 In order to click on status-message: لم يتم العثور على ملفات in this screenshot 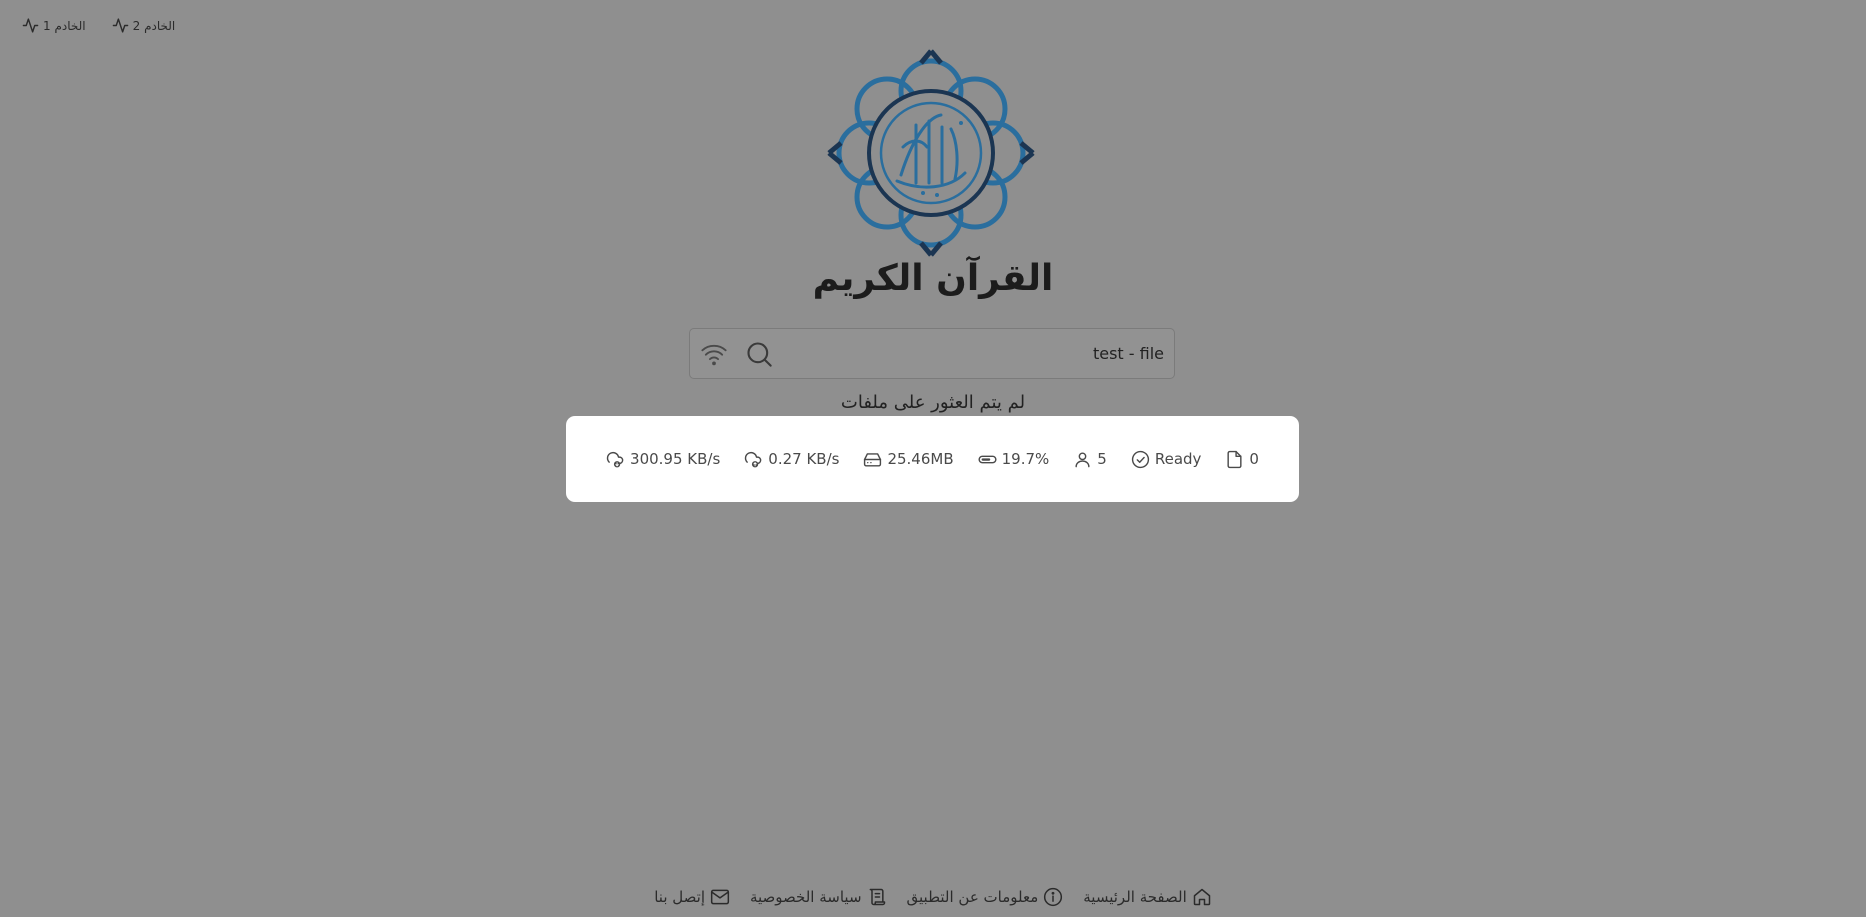, I will do `click(933, 402)`.